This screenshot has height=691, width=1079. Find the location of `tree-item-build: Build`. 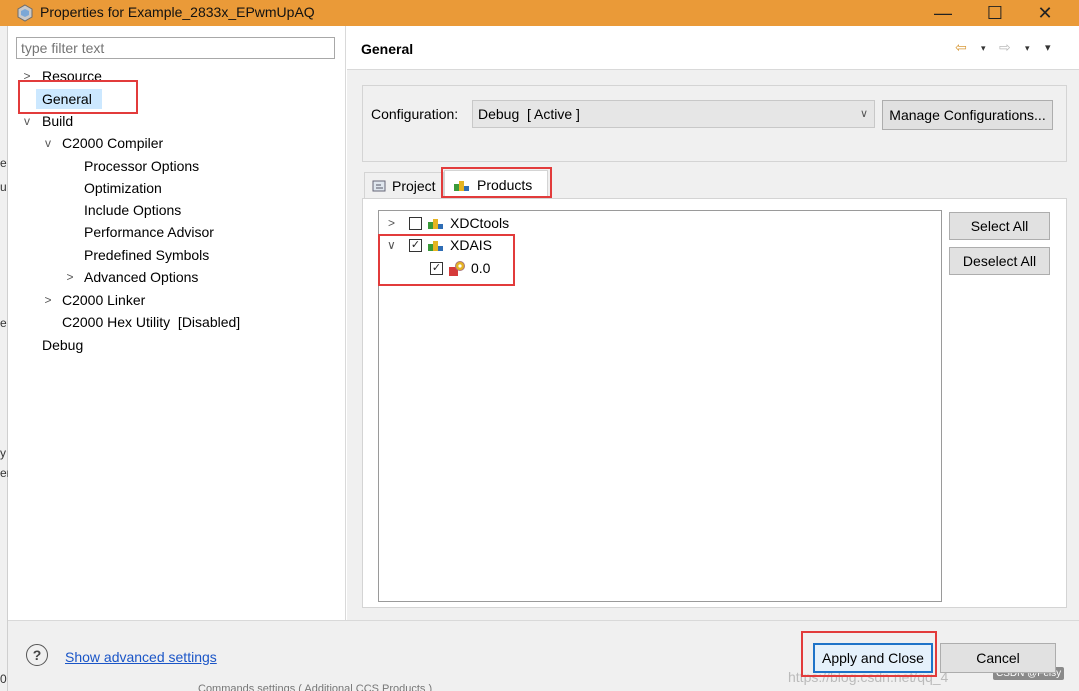

tree-item-build: Build is located at coordinates (57, 121).